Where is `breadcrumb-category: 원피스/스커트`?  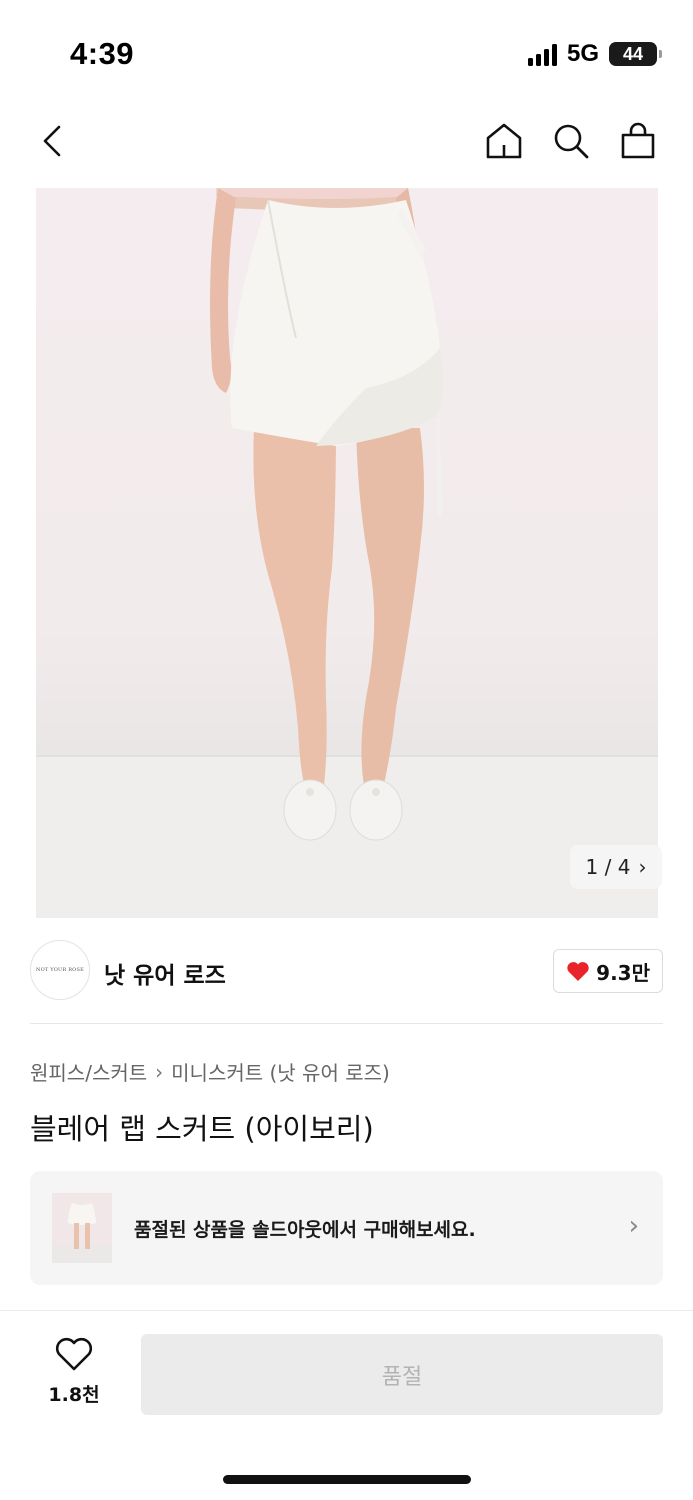 breadcrumb-category: 원피스/스커트 is located at coordinates (88, 1071).